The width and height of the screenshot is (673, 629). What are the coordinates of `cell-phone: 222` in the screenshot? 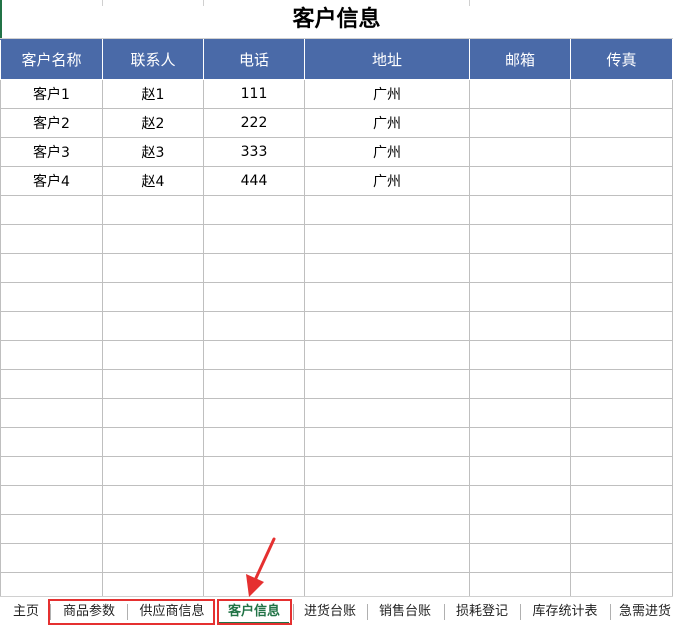 It's located at (254, 123).